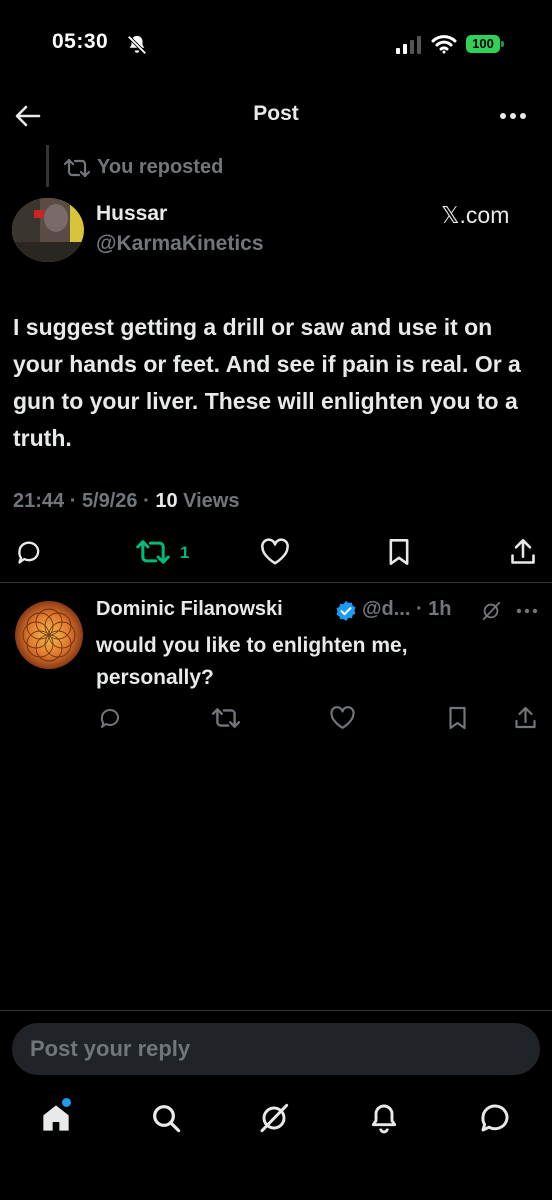 The image size is (552, 1200). Describe the element at coordinates (153, 552) in the screenshot. I see `retweet-icon` at that location.